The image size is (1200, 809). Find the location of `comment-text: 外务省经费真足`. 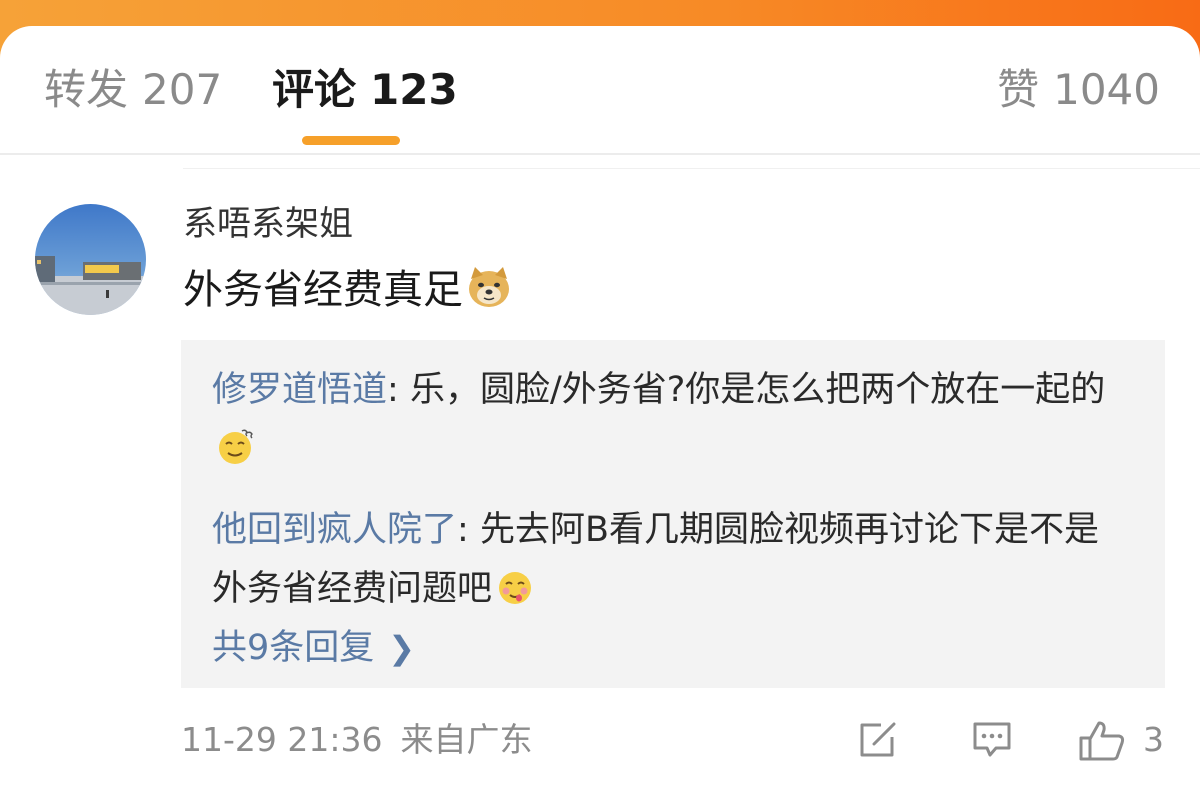

comment-text: 外务省经费真足 is located at coordinates (323, 290).